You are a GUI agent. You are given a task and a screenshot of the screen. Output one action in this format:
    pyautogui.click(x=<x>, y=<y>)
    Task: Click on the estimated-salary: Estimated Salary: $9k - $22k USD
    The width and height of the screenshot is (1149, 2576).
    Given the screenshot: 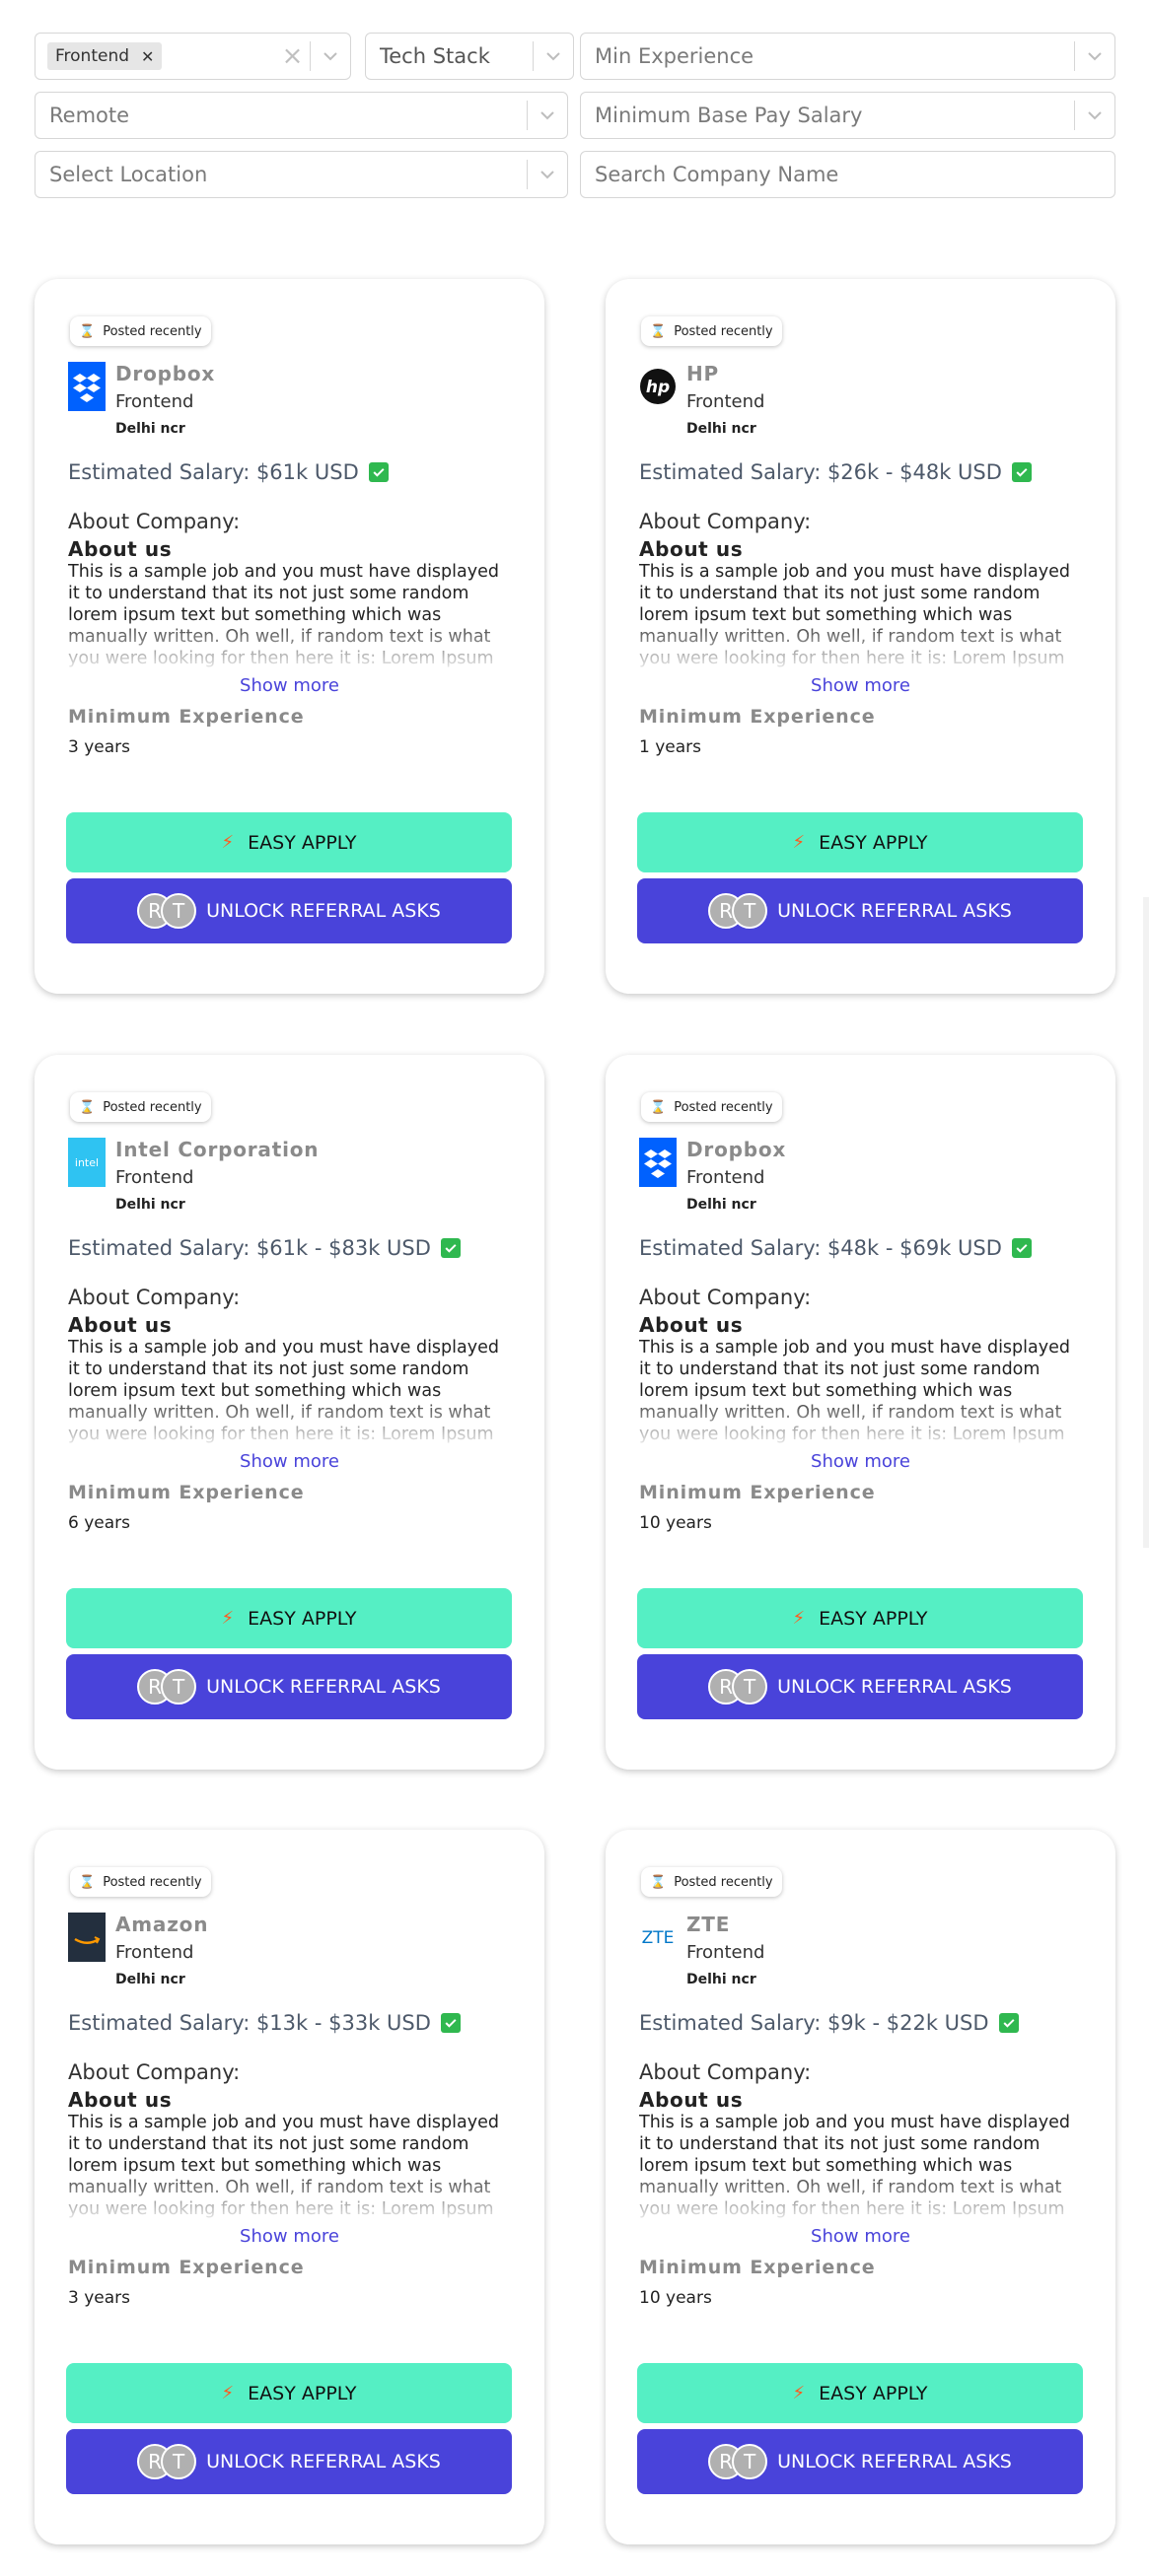 What is the action you would take?
    pyautogui.click(x=861, y=2023)
    